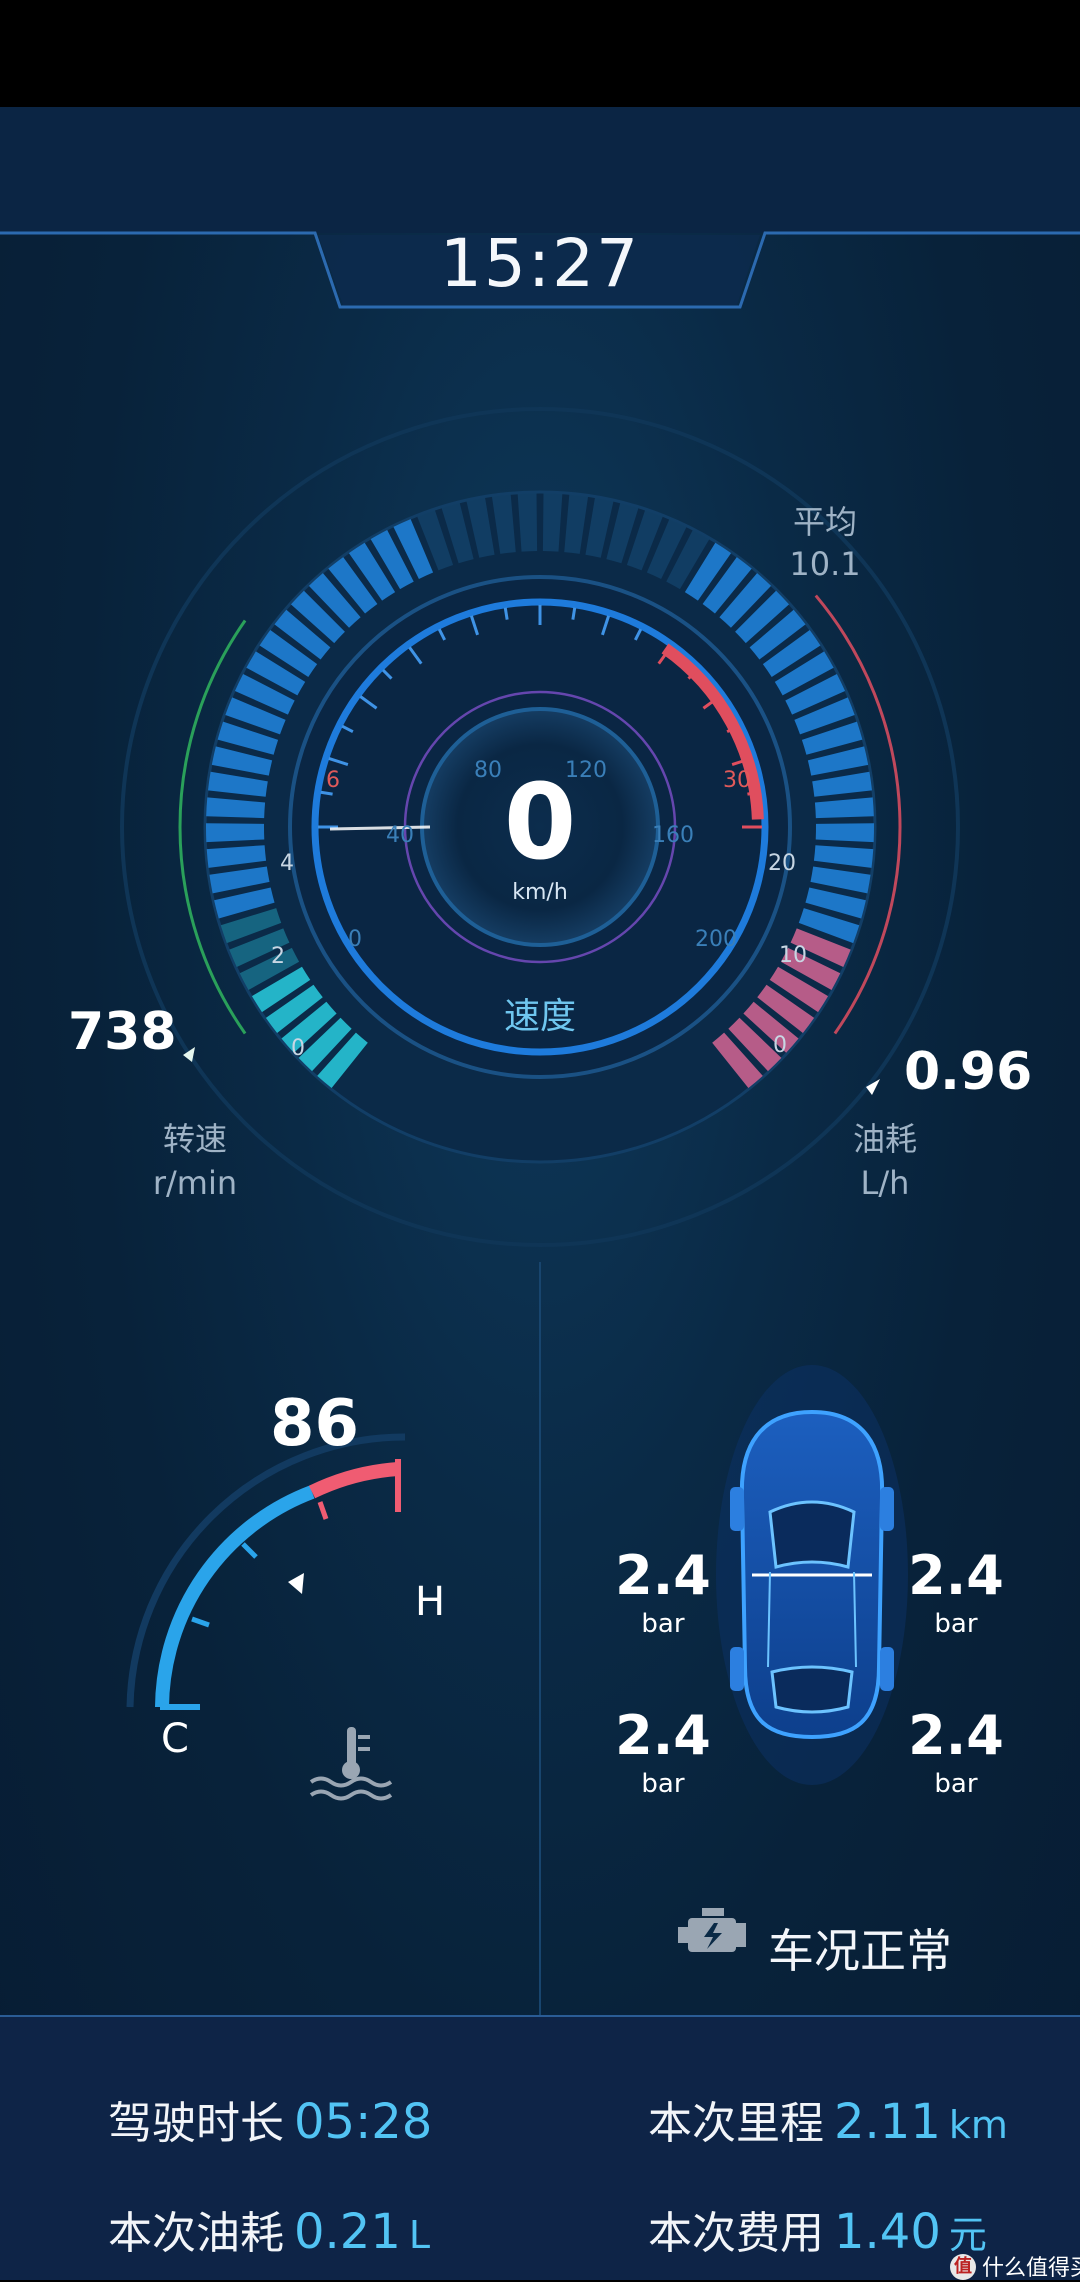 This screenshot has width=1080, height=2282. I want to click on stat-trip-cost: 本次费用1.40元, so click(817, 2229).